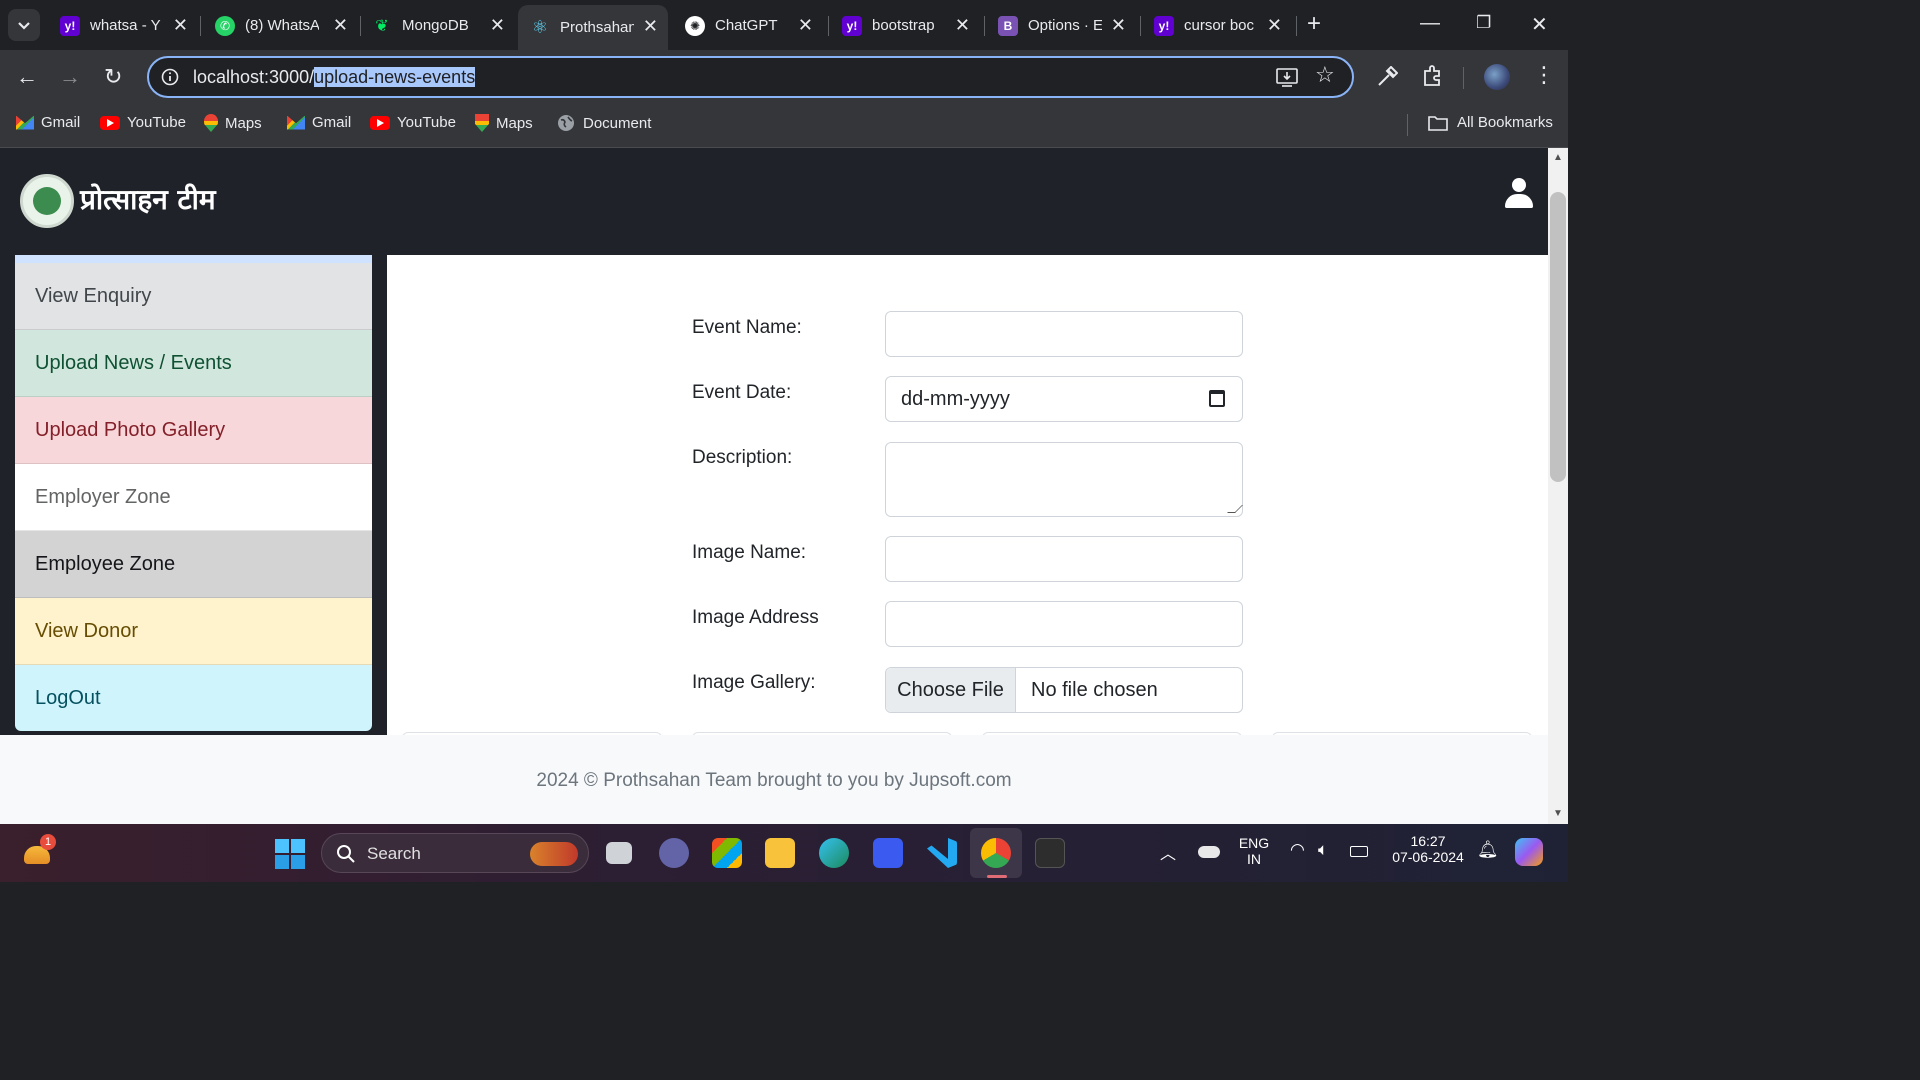 The width and height of the screenshot is (1920, 1080). Describe the element at coordinates (346, 854) in the screenshot. I see `search-icon` at that location.